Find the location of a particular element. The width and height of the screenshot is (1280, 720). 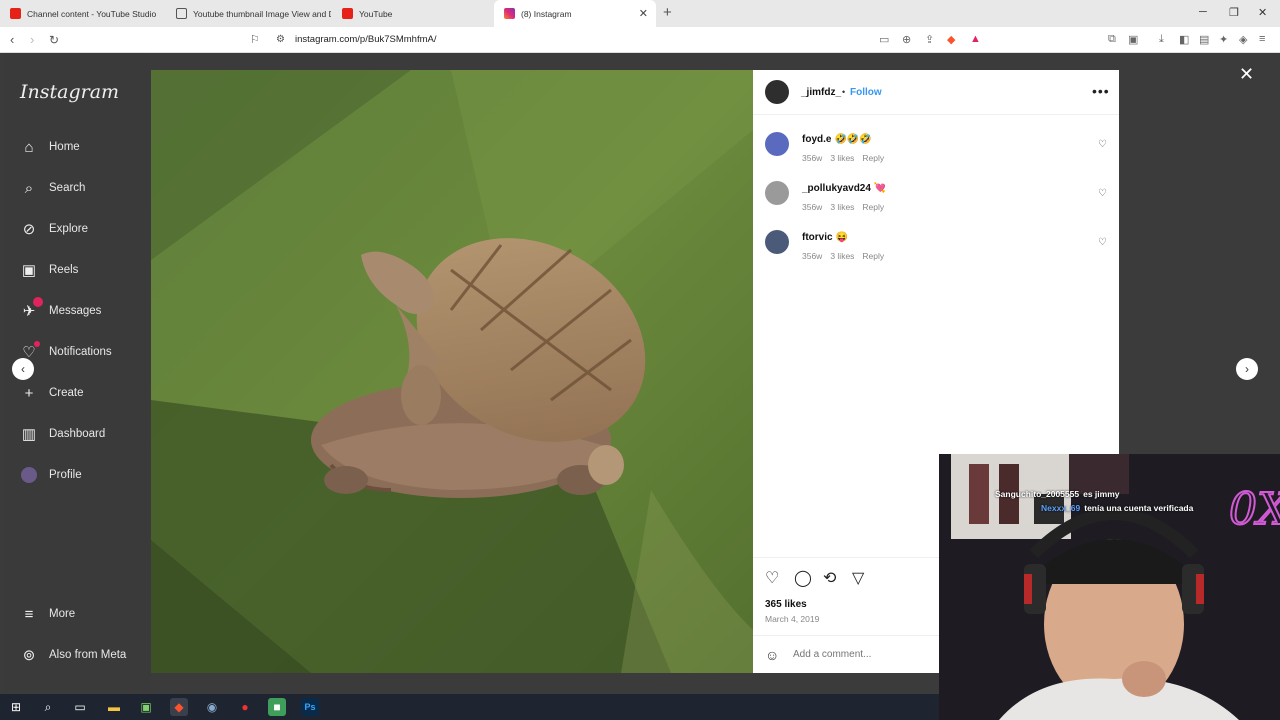

brave-rewards-icon: ▲ is located at coordinates (975, 39).